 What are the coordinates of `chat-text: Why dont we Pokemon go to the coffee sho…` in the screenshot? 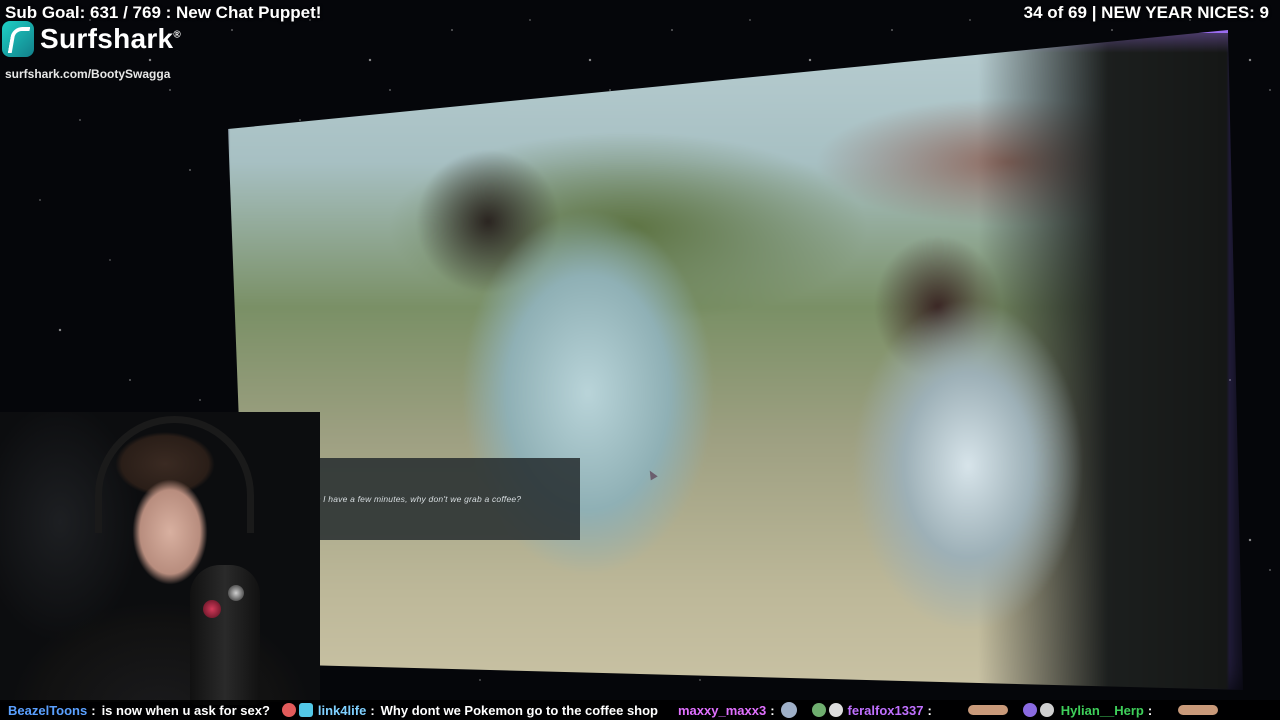 It's located at (519, 710).